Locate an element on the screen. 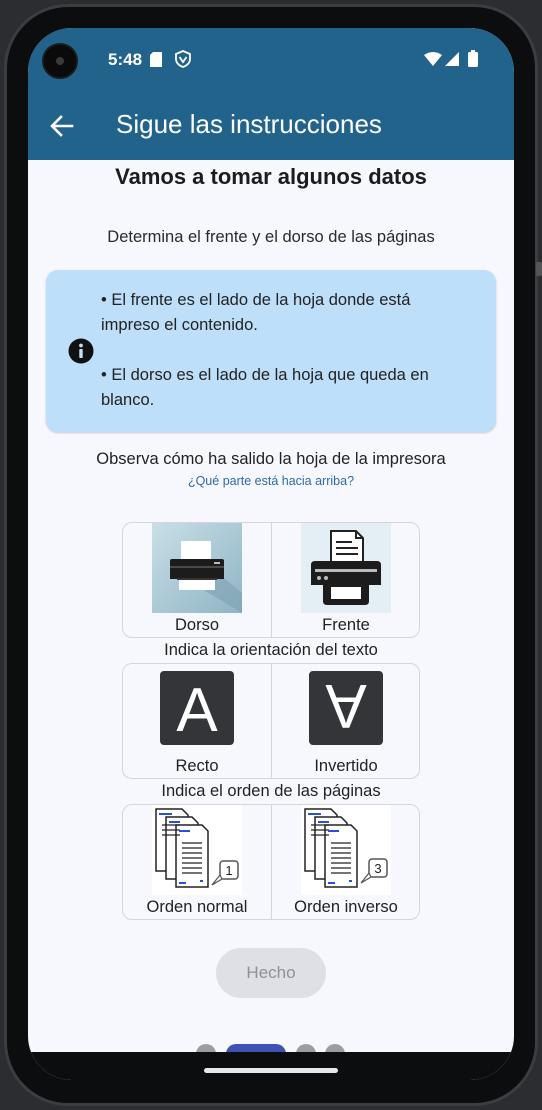 The image size is (542, 1110). option-group-side: Dorso Frente is located at coordinates (271, 580).